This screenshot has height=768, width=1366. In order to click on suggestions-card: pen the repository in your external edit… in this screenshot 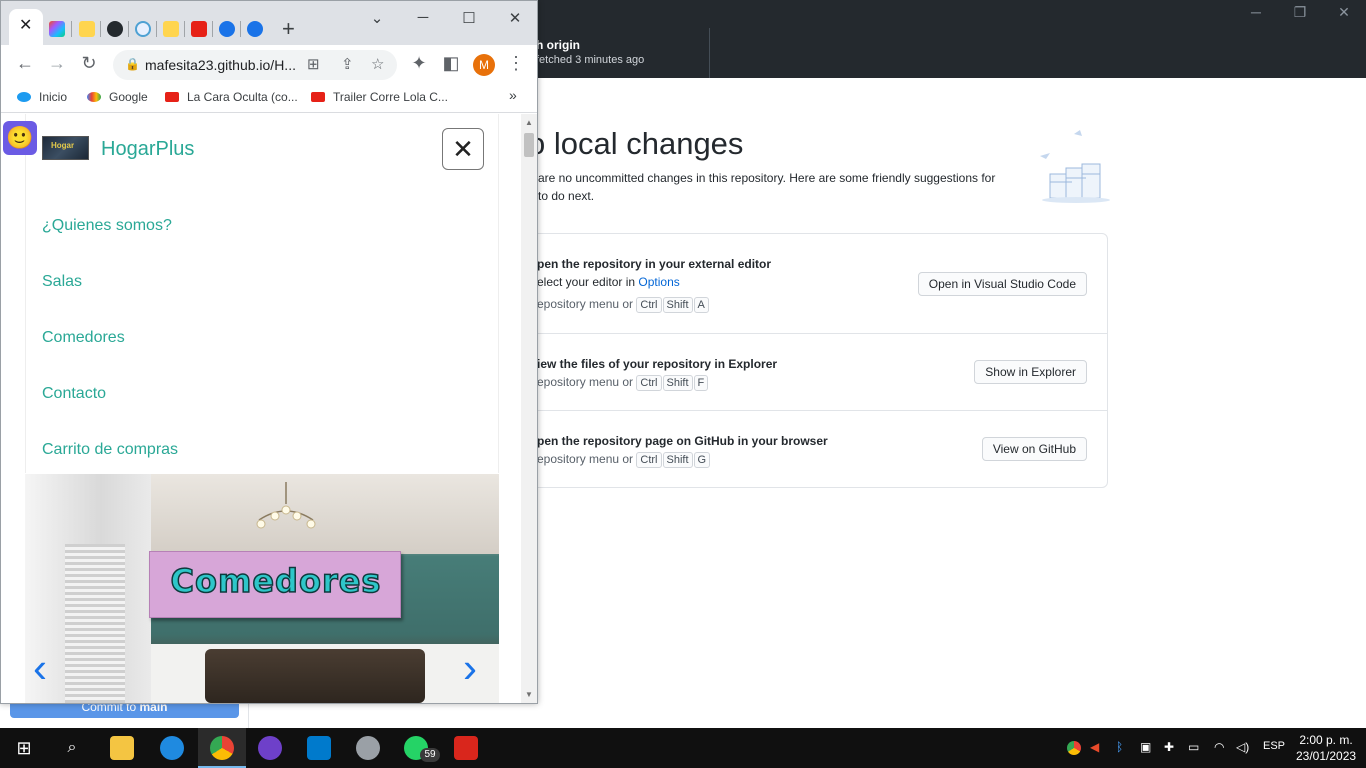, I will do `click(814, 360)`.